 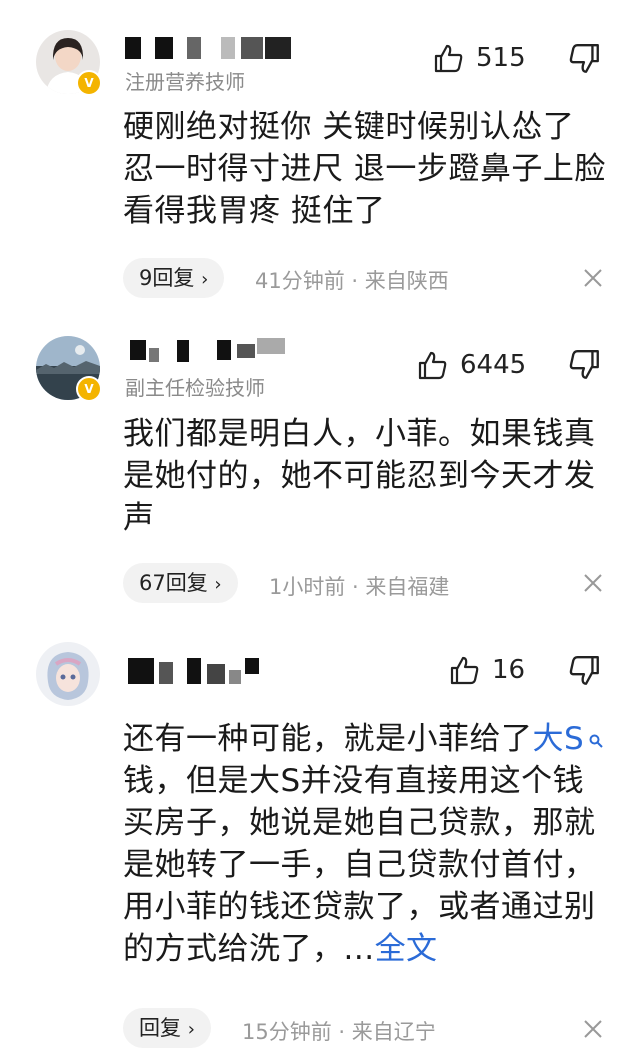 What do you see at coordinates (328, 739) in the screenshot?
I see `comment-text-start: 还有一种可能，就是小菲给了` at bounding box center [328, 739].